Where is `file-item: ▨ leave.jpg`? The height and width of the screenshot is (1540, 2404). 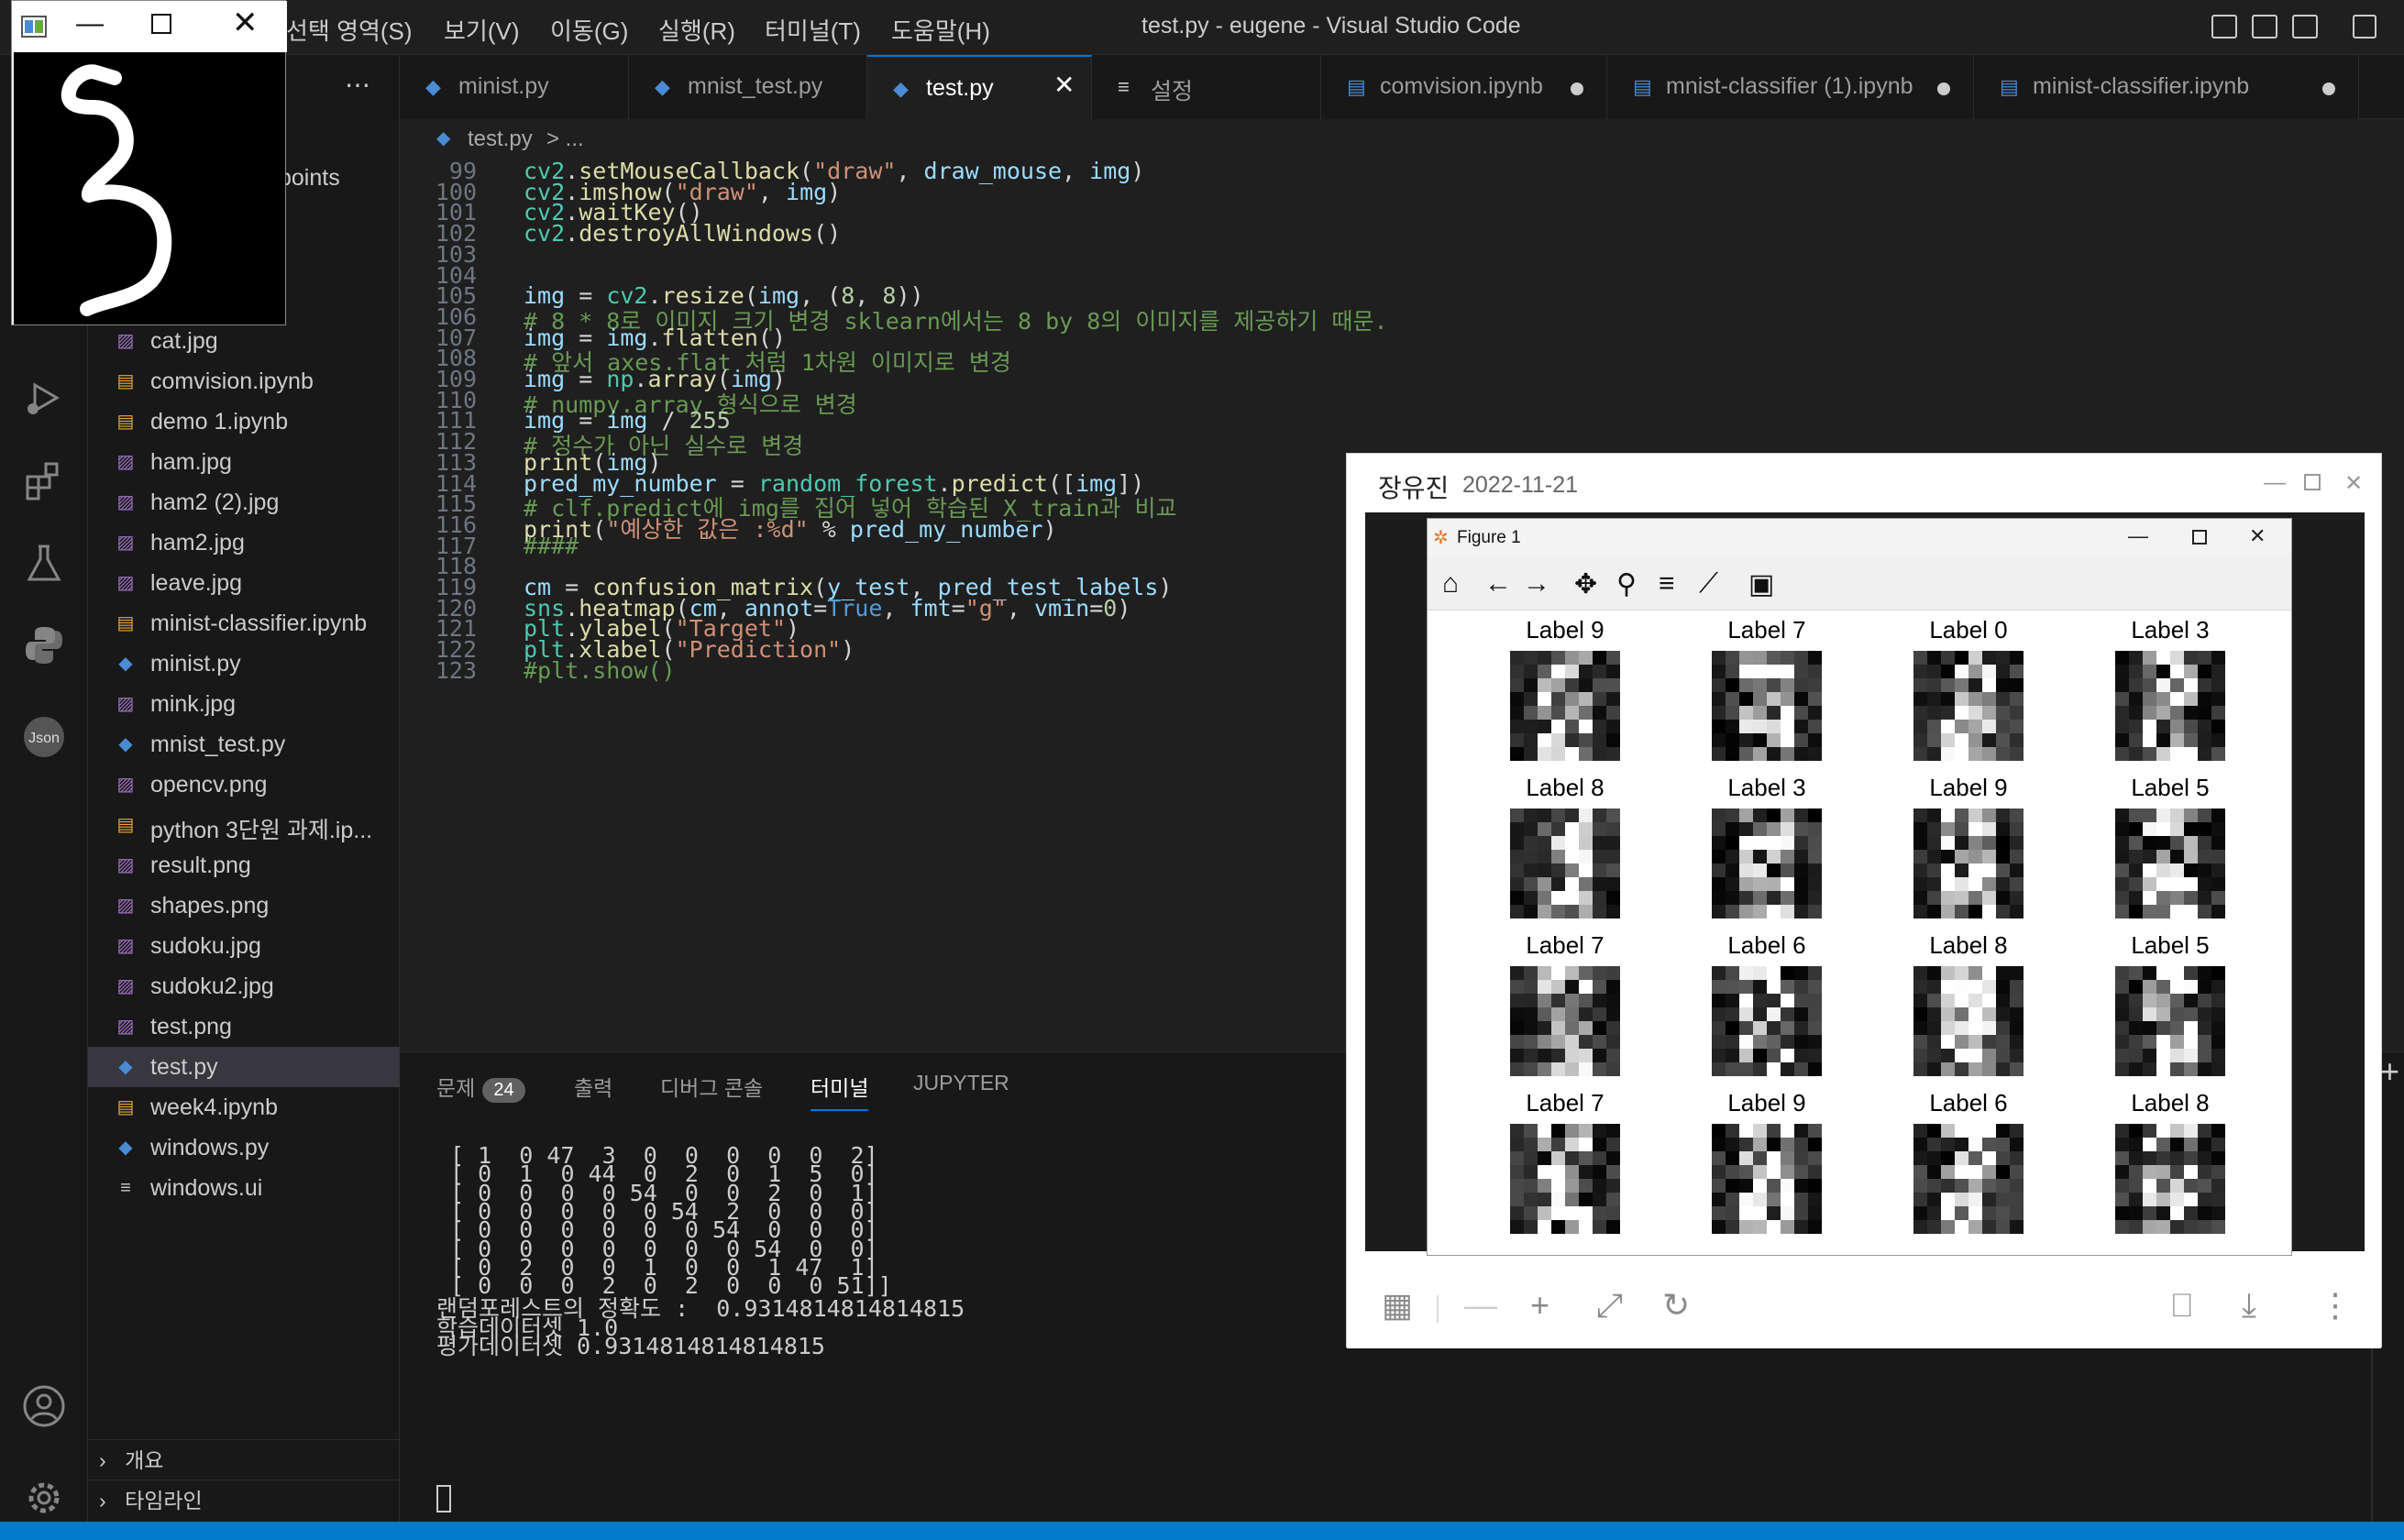 file-item: ▨ leave.jpg is located at coordinates (244, 583).